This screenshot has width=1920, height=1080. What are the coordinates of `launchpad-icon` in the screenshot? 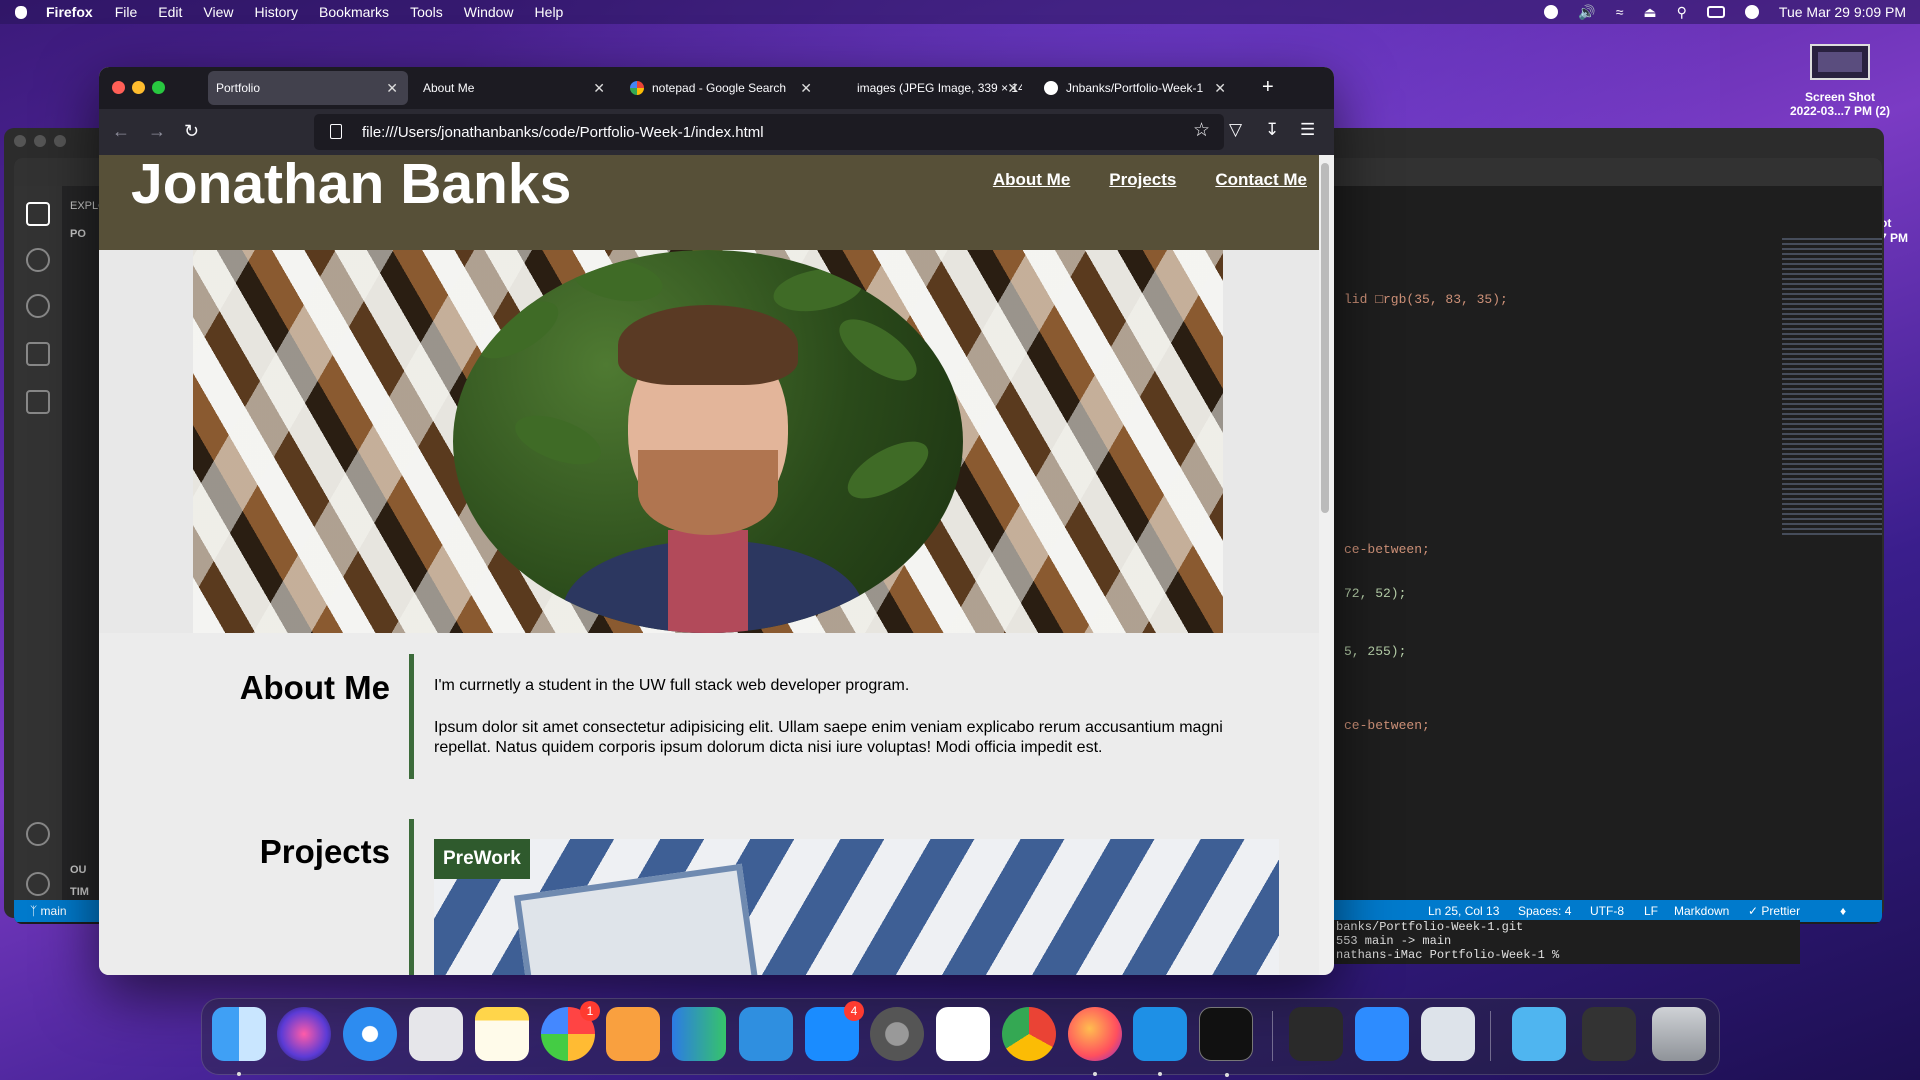 It's located at (436, 1034).